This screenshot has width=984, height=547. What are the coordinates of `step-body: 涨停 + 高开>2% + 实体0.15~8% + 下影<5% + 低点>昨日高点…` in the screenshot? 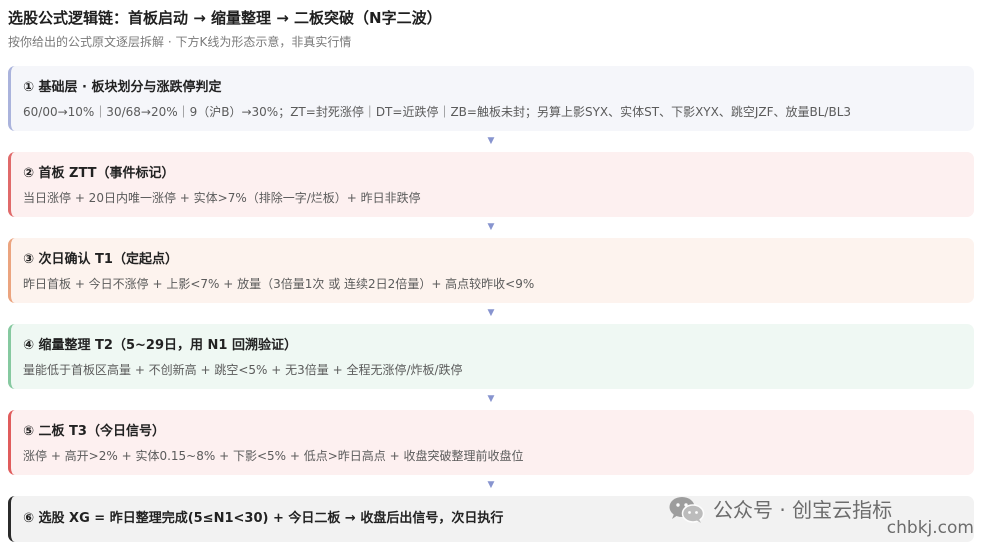 It's located at (273, 456).